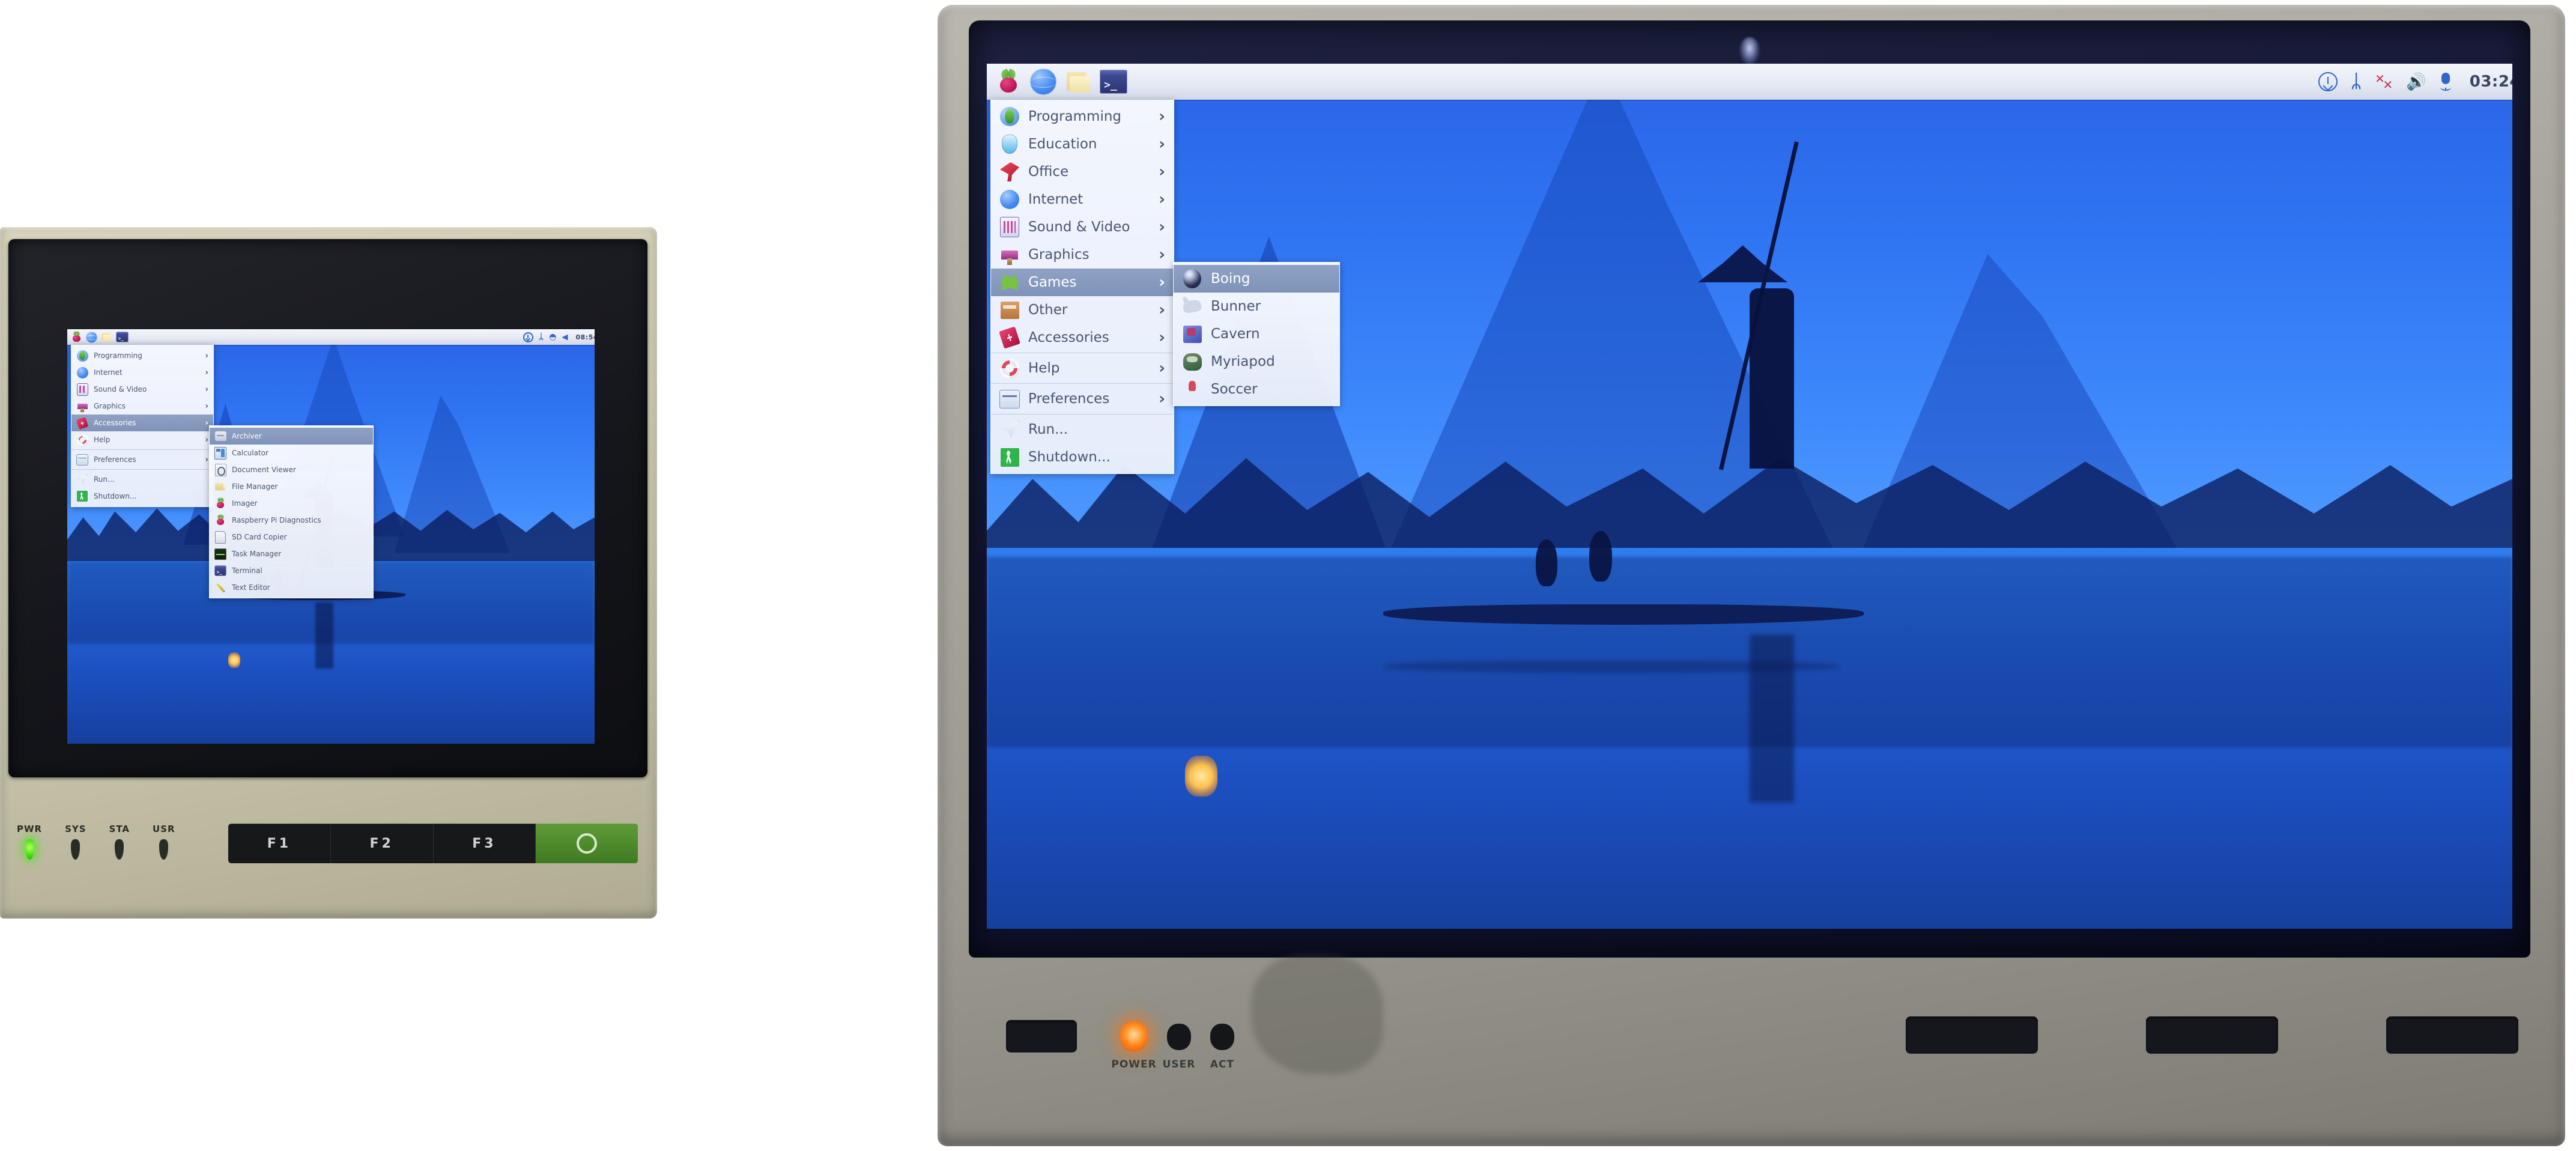 The height and width of the screenshot is (1151, 2576). Describe the element at coordinates (485, 843) in the screenshot. I see `f3-button: F3` at that location.